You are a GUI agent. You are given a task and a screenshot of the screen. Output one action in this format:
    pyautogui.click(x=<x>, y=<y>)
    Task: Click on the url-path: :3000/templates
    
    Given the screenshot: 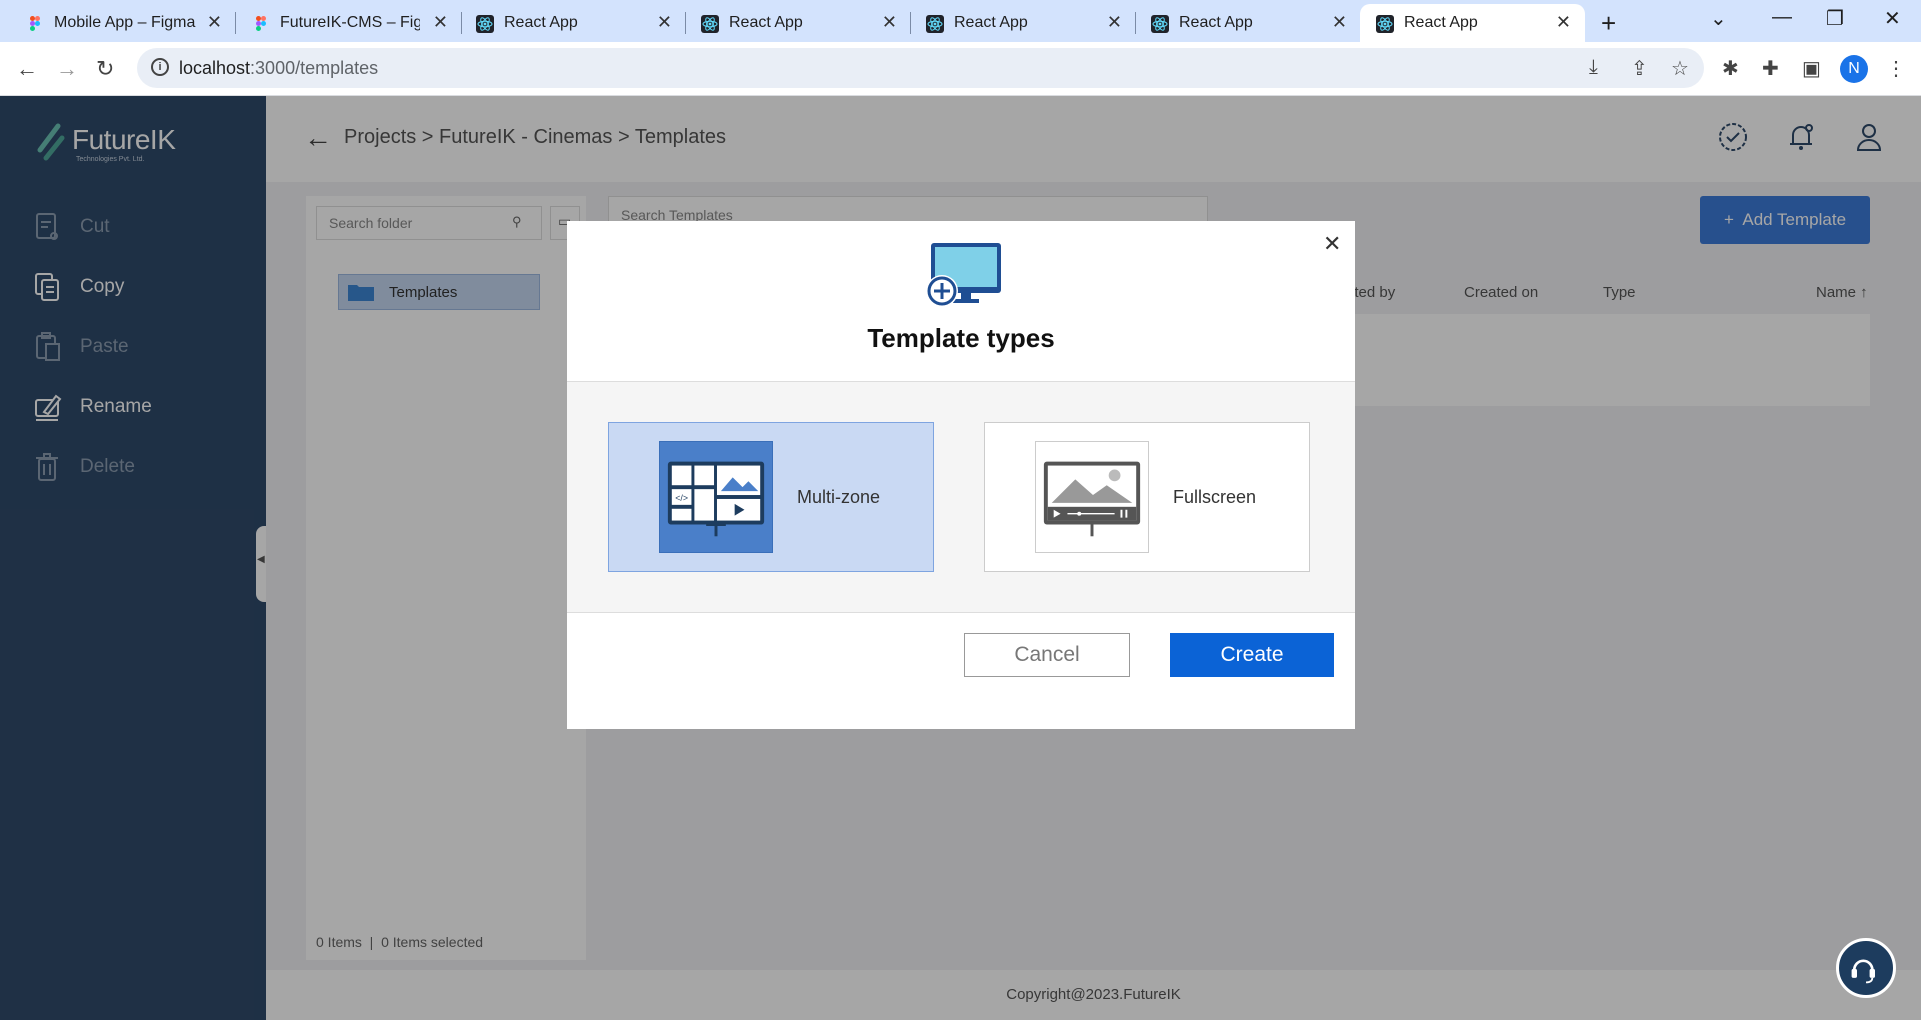 What is the action you would take?
    pyautogui.click(x=314, y=68)
    